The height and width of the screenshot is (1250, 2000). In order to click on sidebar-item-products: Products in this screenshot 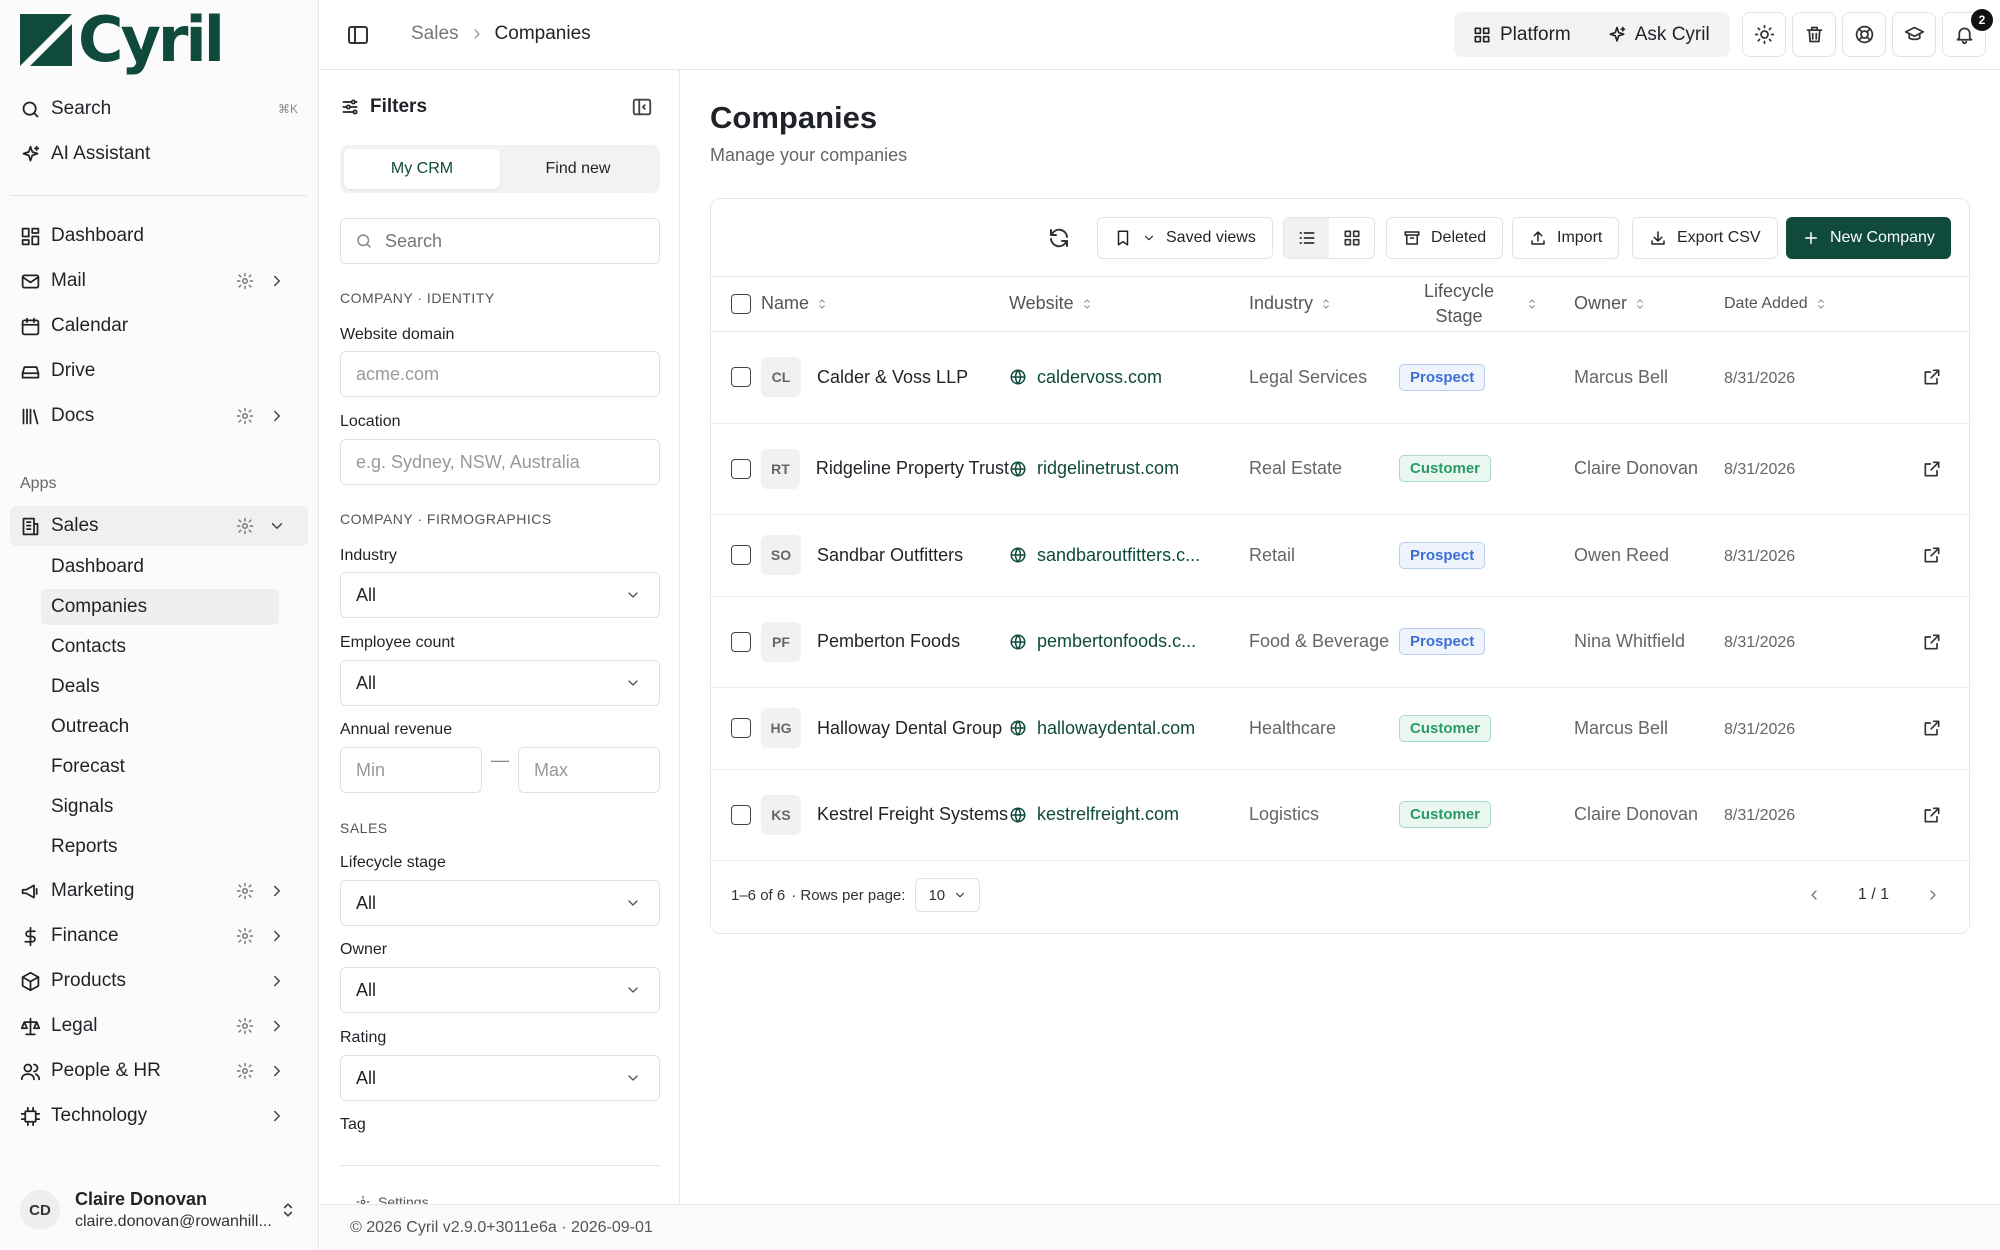, I will do `click(159, 981)`.